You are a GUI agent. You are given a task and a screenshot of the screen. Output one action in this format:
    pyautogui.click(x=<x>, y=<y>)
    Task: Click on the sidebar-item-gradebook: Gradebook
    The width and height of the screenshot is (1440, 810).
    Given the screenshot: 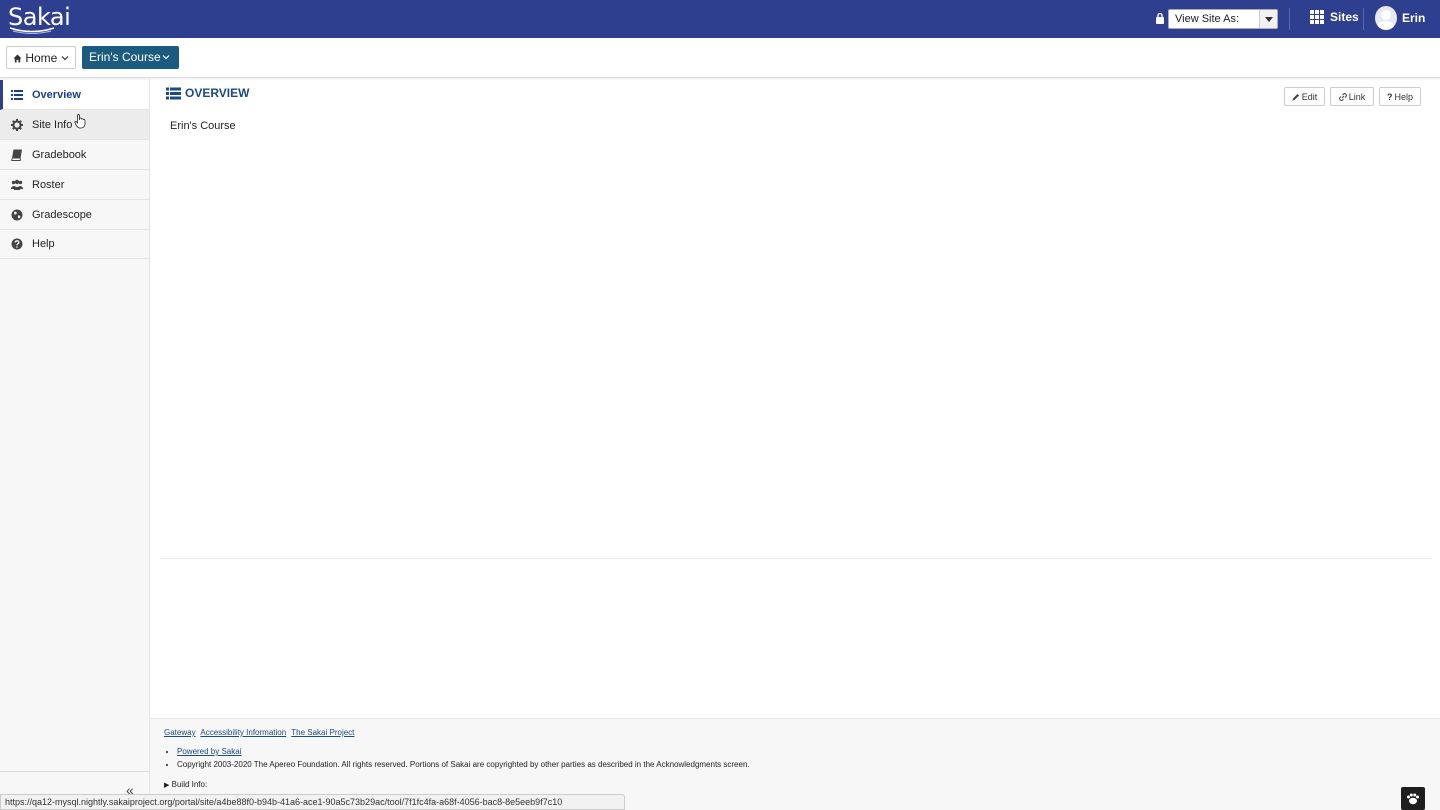 What is the action you would take?
    pyautogui.click(x=74, y=155)
    